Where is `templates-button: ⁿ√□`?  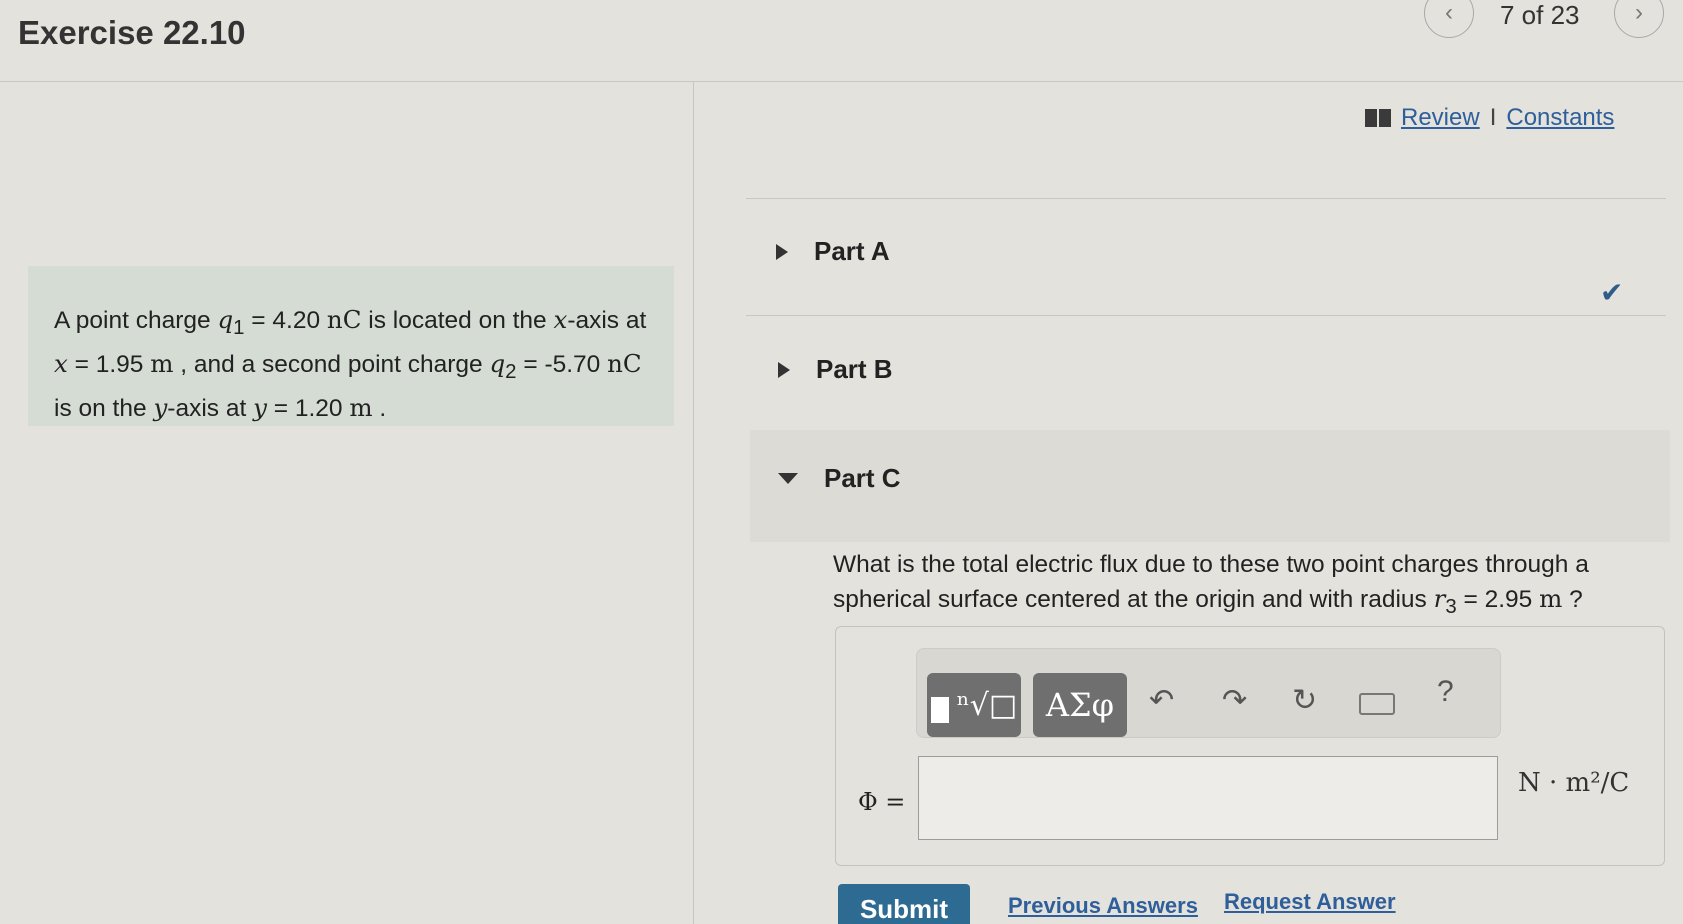
templates-button: ⁿ√□ is located at coordinates (974, 705).